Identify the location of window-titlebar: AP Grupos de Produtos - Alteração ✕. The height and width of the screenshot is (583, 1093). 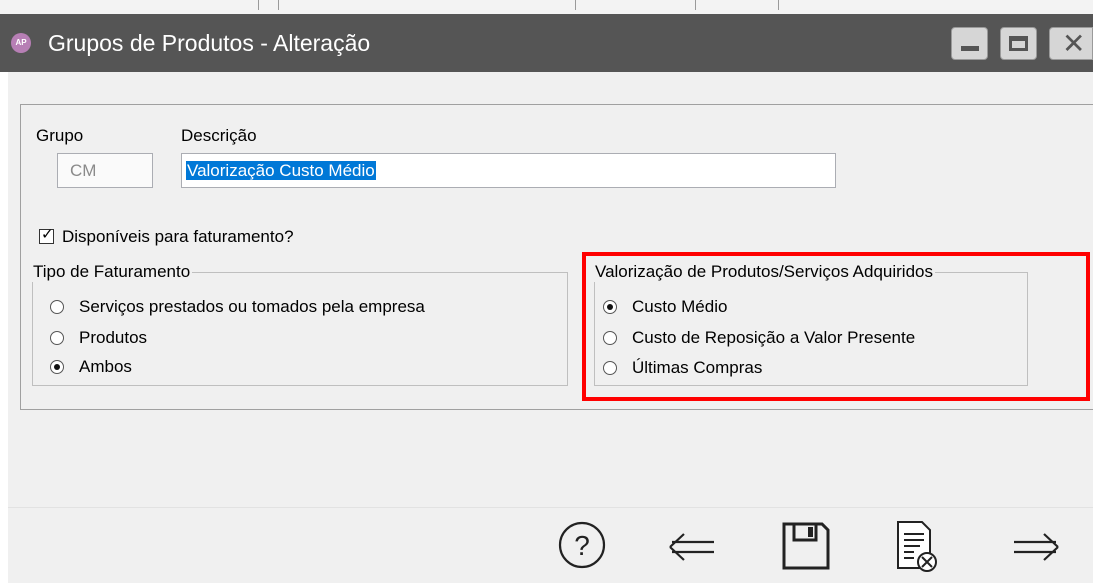
(546, 43).